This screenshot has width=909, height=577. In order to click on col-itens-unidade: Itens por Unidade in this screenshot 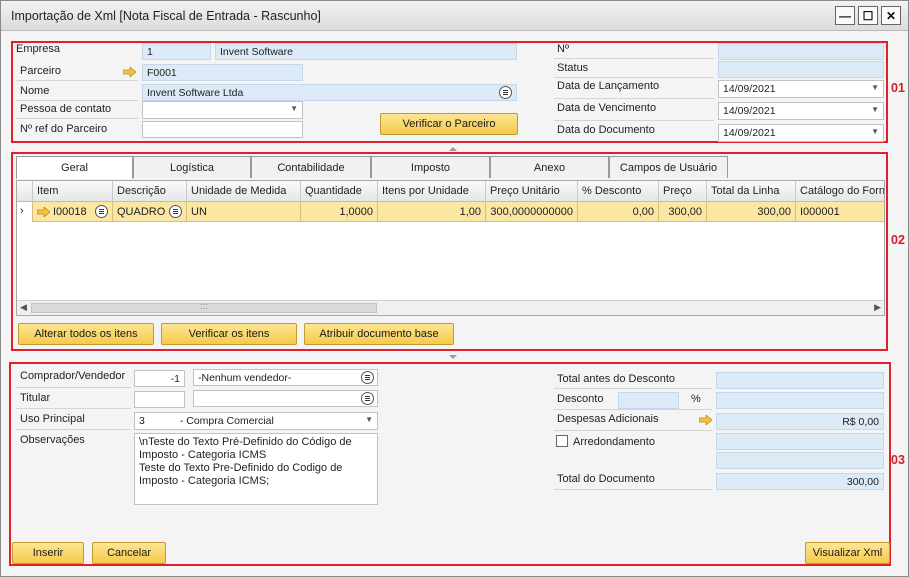, I will do `click(432, 191)`.